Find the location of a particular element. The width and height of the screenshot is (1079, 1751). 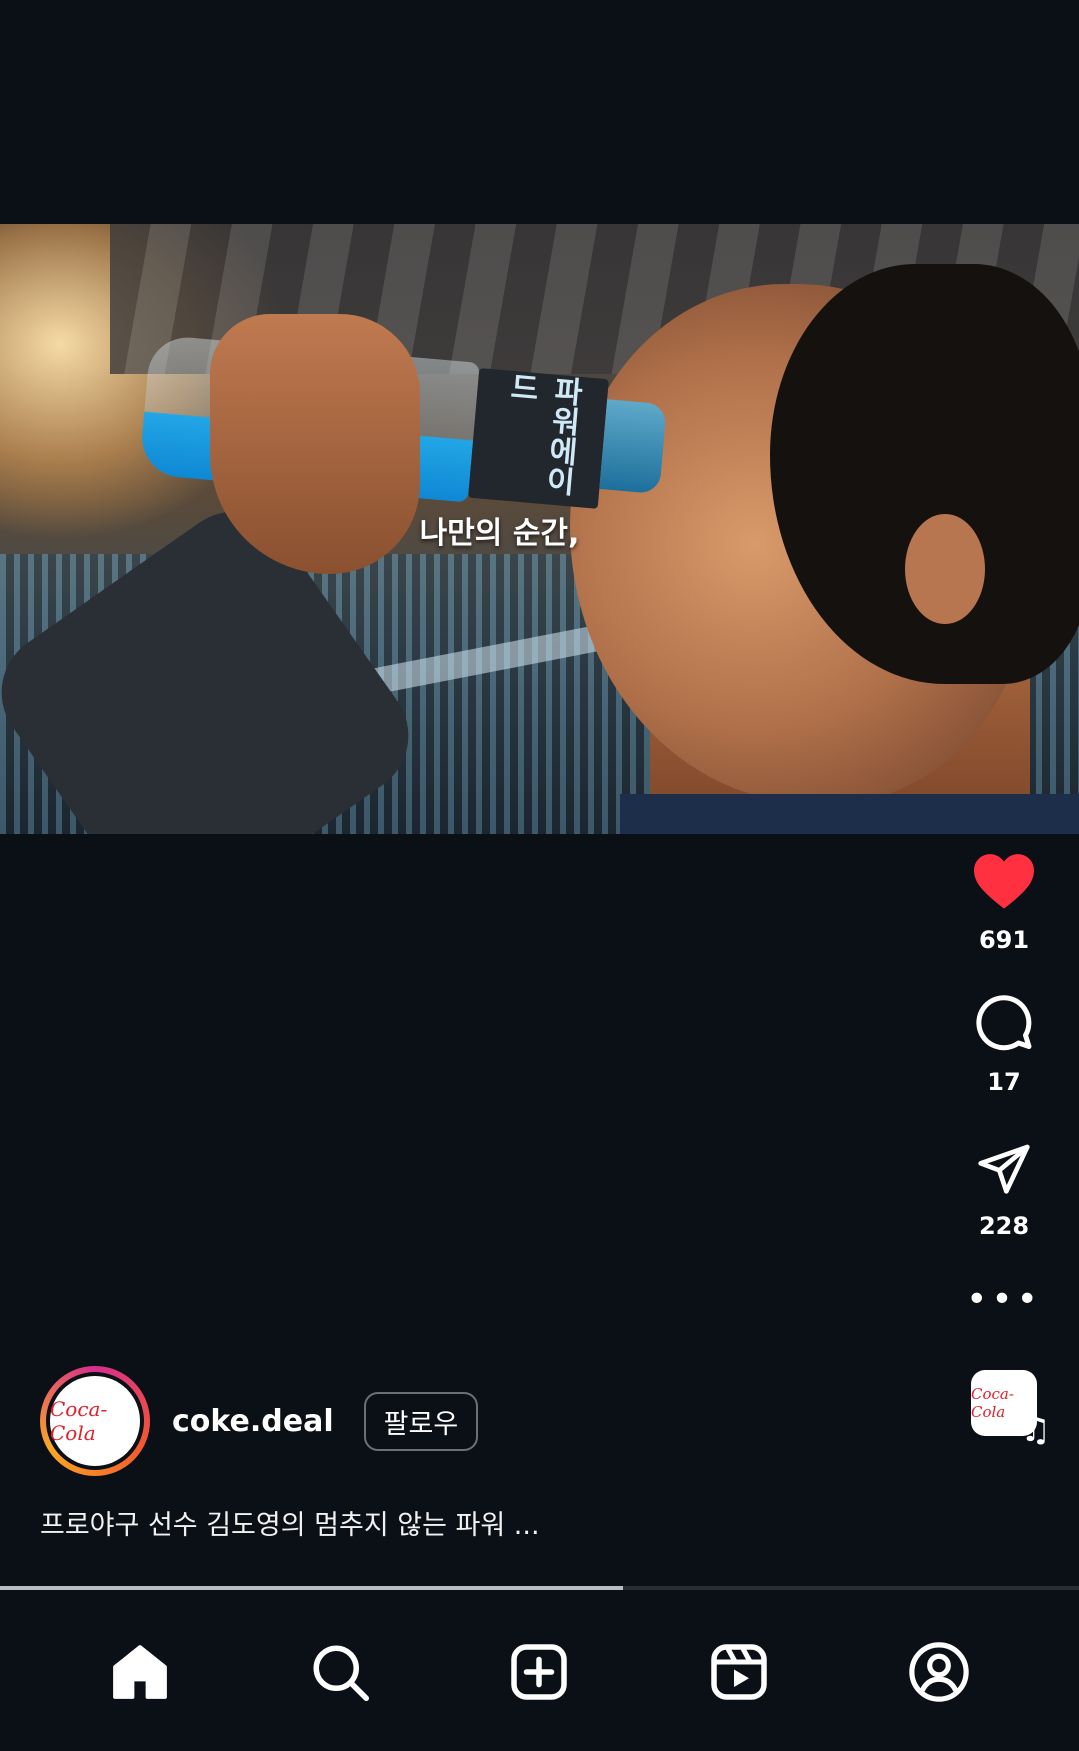

heart-icon is located at coordinates (1004, 880).